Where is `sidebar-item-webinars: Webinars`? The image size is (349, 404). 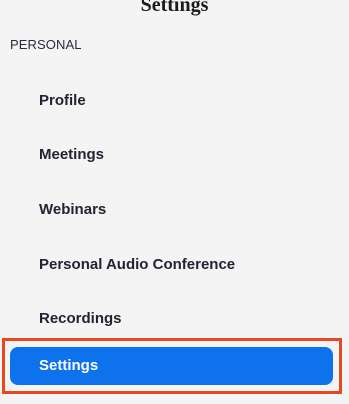
sidebar-item-webinars: Webinars is located at coordinates (171, 210).